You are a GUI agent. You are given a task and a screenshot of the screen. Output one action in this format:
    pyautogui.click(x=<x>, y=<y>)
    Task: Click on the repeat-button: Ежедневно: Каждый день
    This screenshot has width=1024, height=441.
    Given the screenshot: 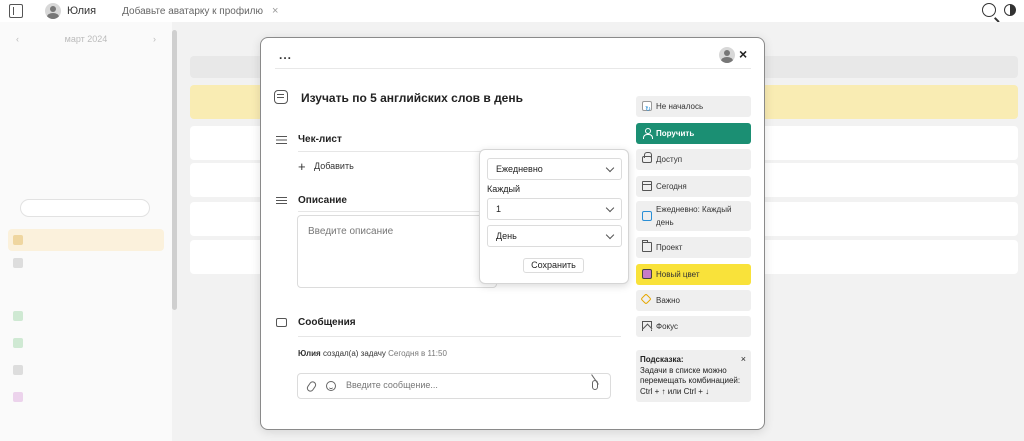 What is the action you would take?
    pyautogui.click(x=693, y=216)
    